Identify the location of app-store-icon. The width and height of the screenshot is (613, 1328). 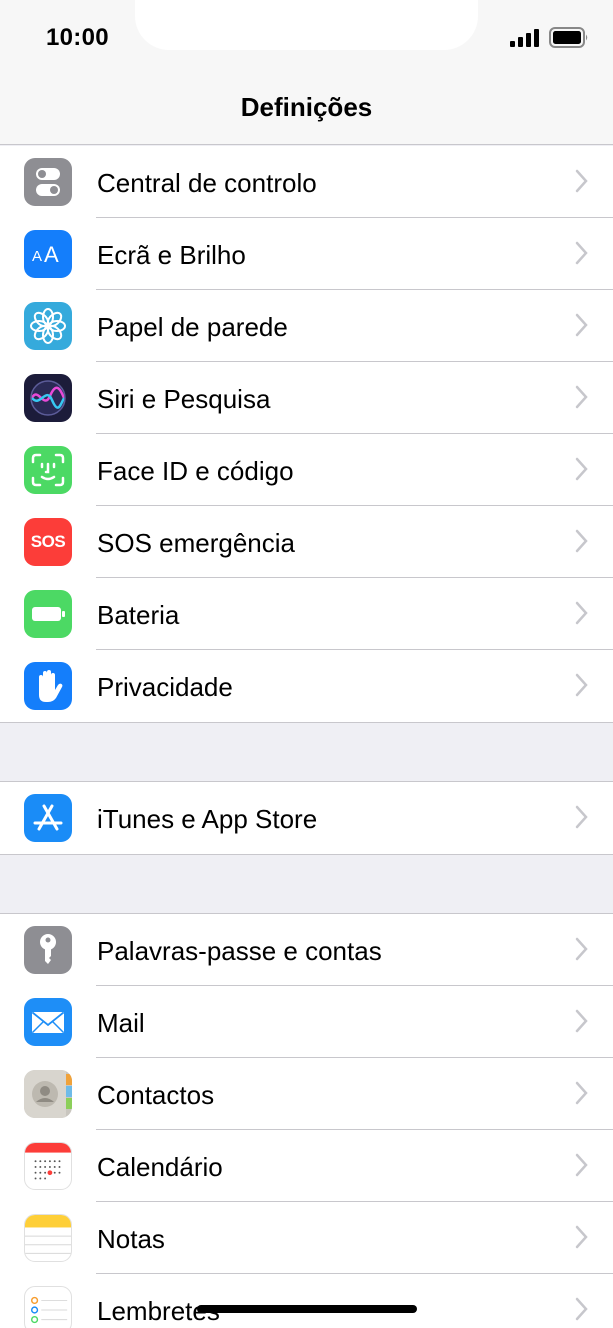
(48, 818).